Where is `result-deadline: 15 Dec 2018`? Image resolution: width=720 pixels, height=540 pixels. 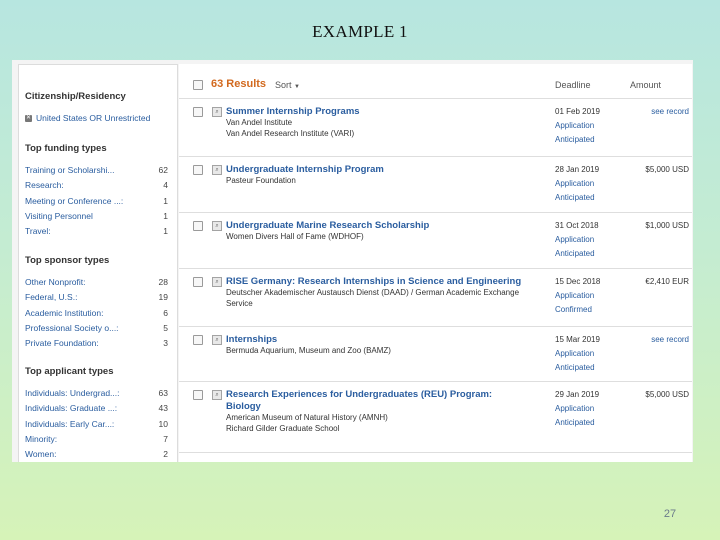 result-deadline: 15 Dec 2018 is located at coordinates (578, 281).